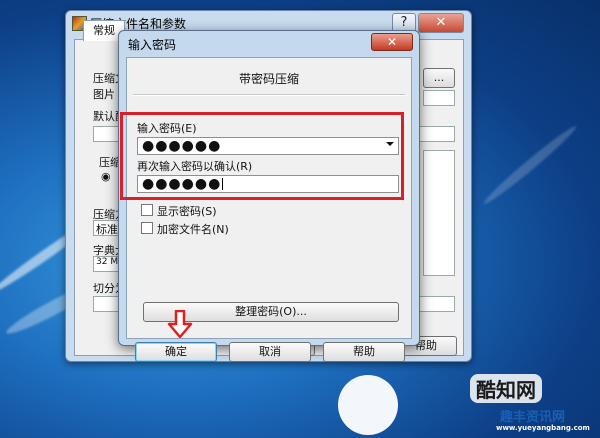  Describe the element at coordinates (147, 228) in the screenshot. I see `encrypt-names-checkbox` at that location.